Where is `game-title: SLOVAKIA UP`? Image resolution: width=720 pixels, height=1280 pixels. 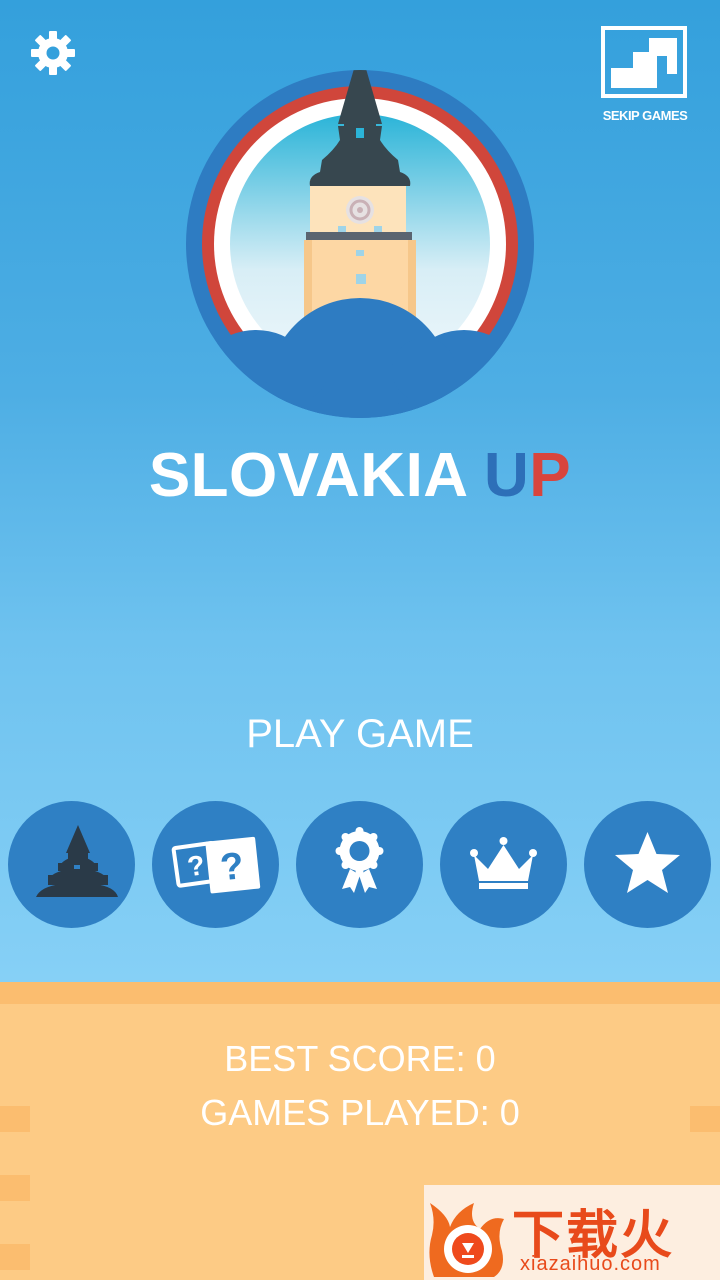 game-title: SLOVAKIA UP is located at coordinates (360, 475).